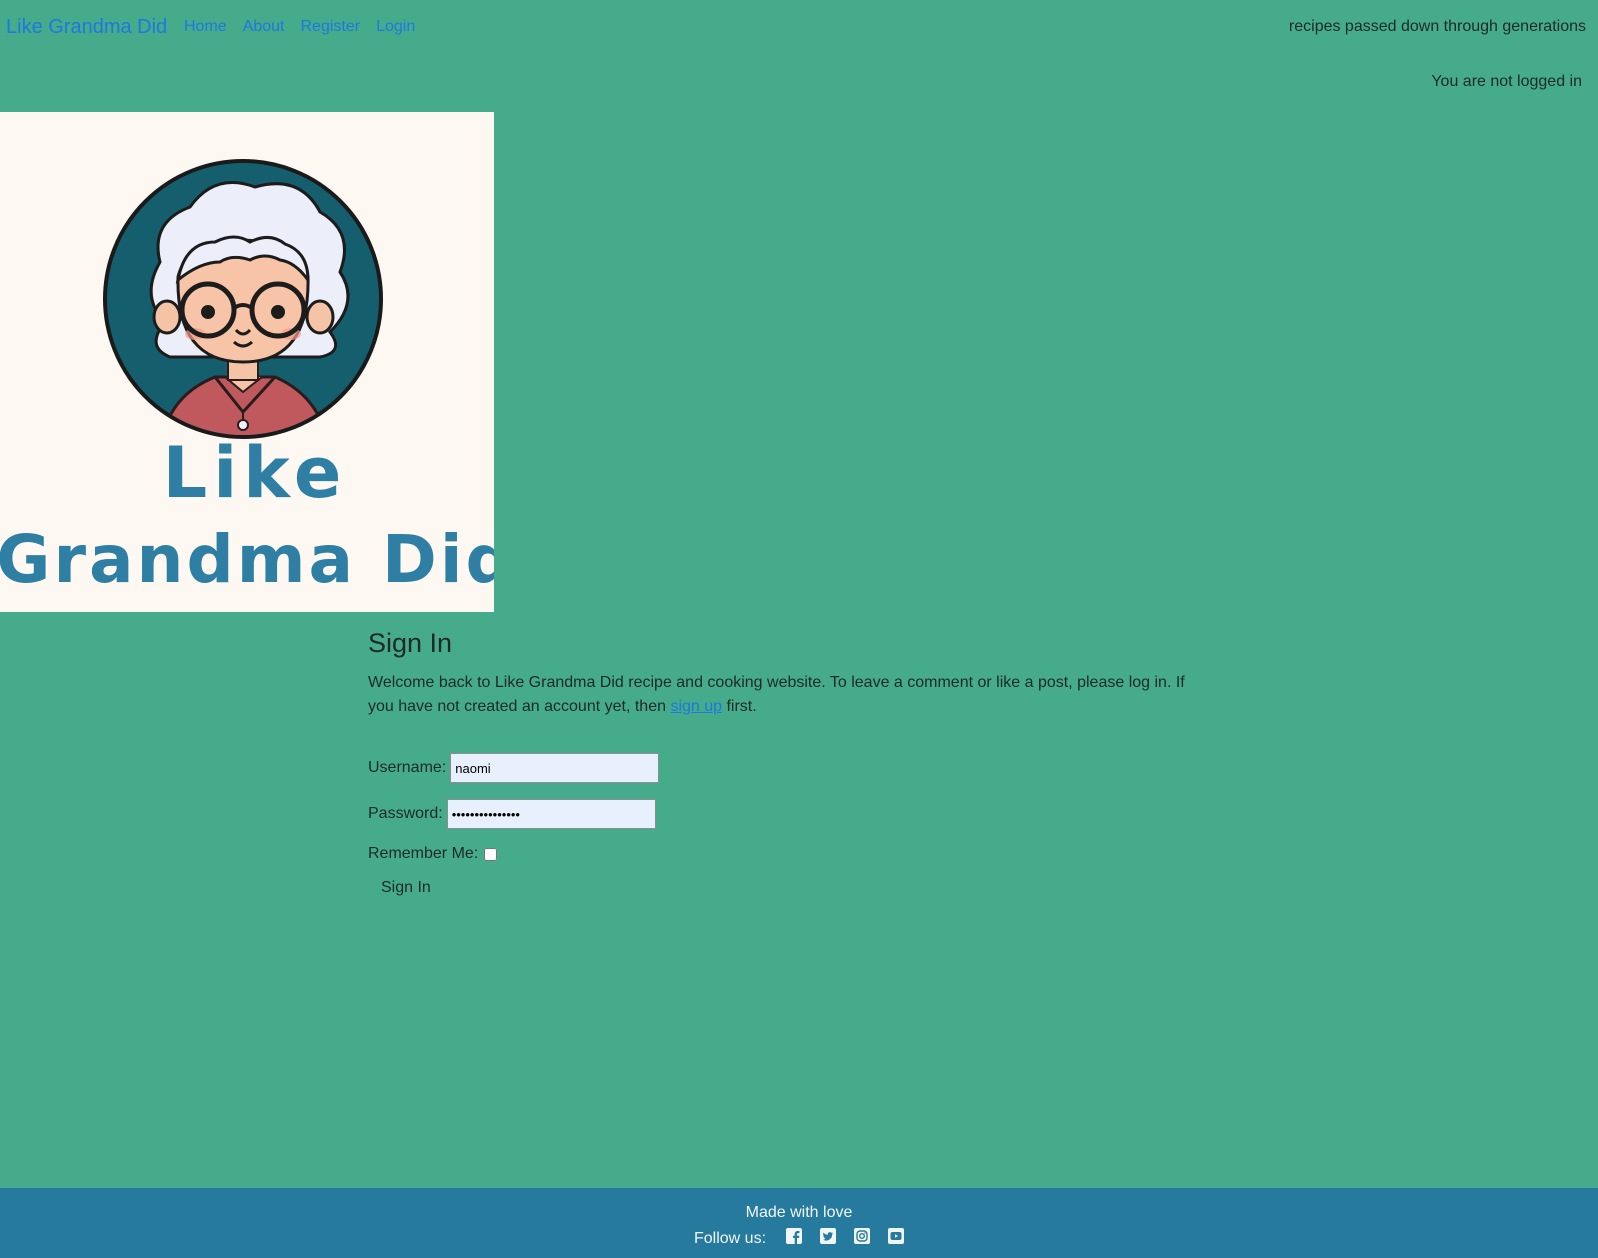 This screenshot has height=1258, width=1598. Describe the element at coordinates (407, 767) in the screenshot. I see `username-label: Username:` at that location.